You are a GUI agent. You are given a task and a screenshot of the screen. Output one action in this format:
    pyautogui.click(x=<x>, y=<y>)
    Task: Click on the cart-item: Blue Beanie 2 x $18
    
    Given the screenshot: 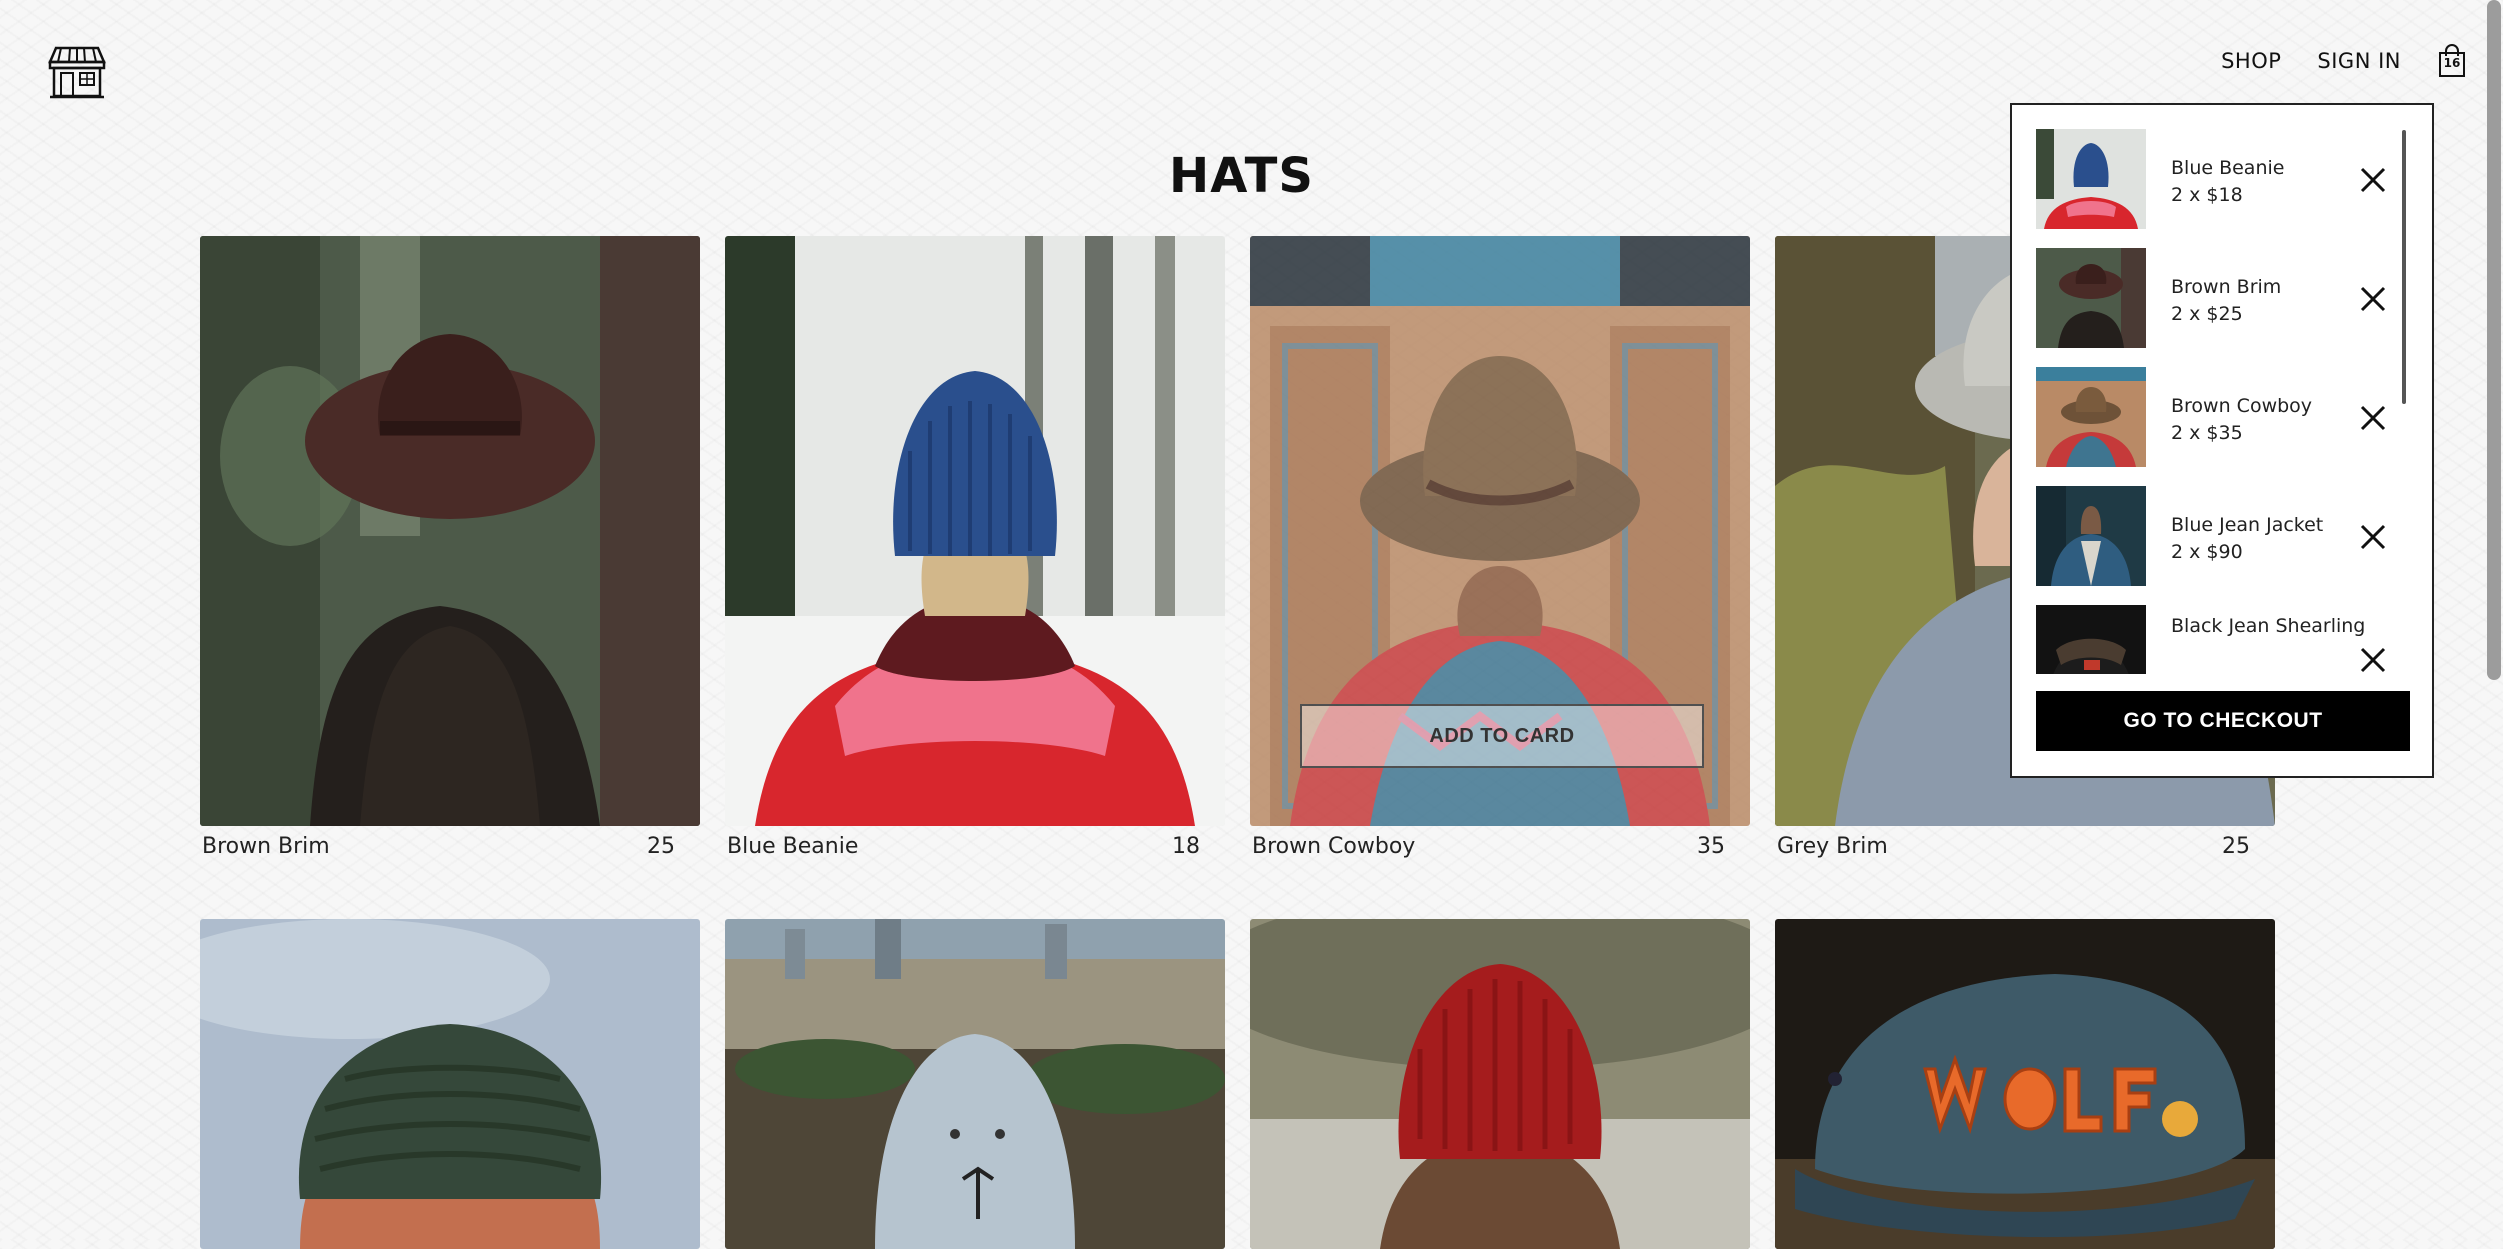 What is the action you would take?
    pyautogui.click(x=2221, y=188)
    